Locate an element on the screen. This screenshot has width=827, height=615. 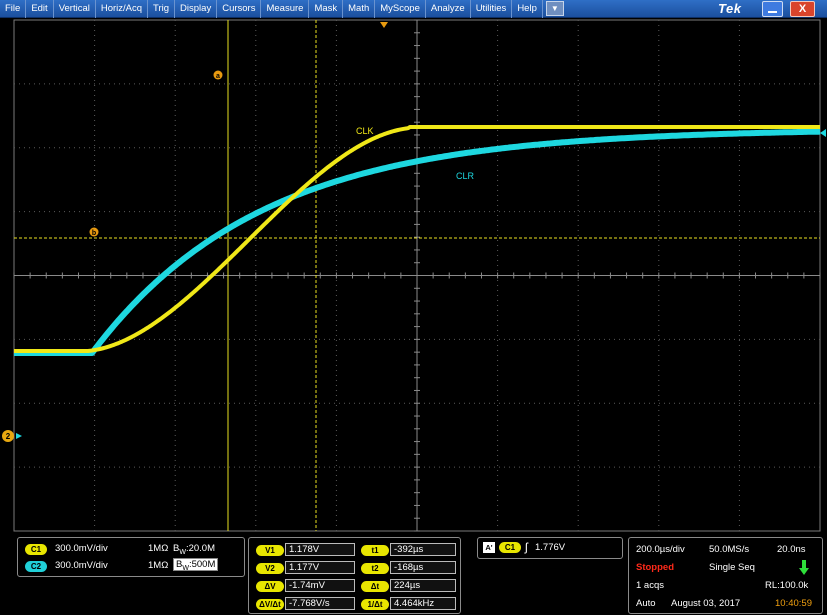
sequence-mode: Single Seq is located at coordinates (732, 567).